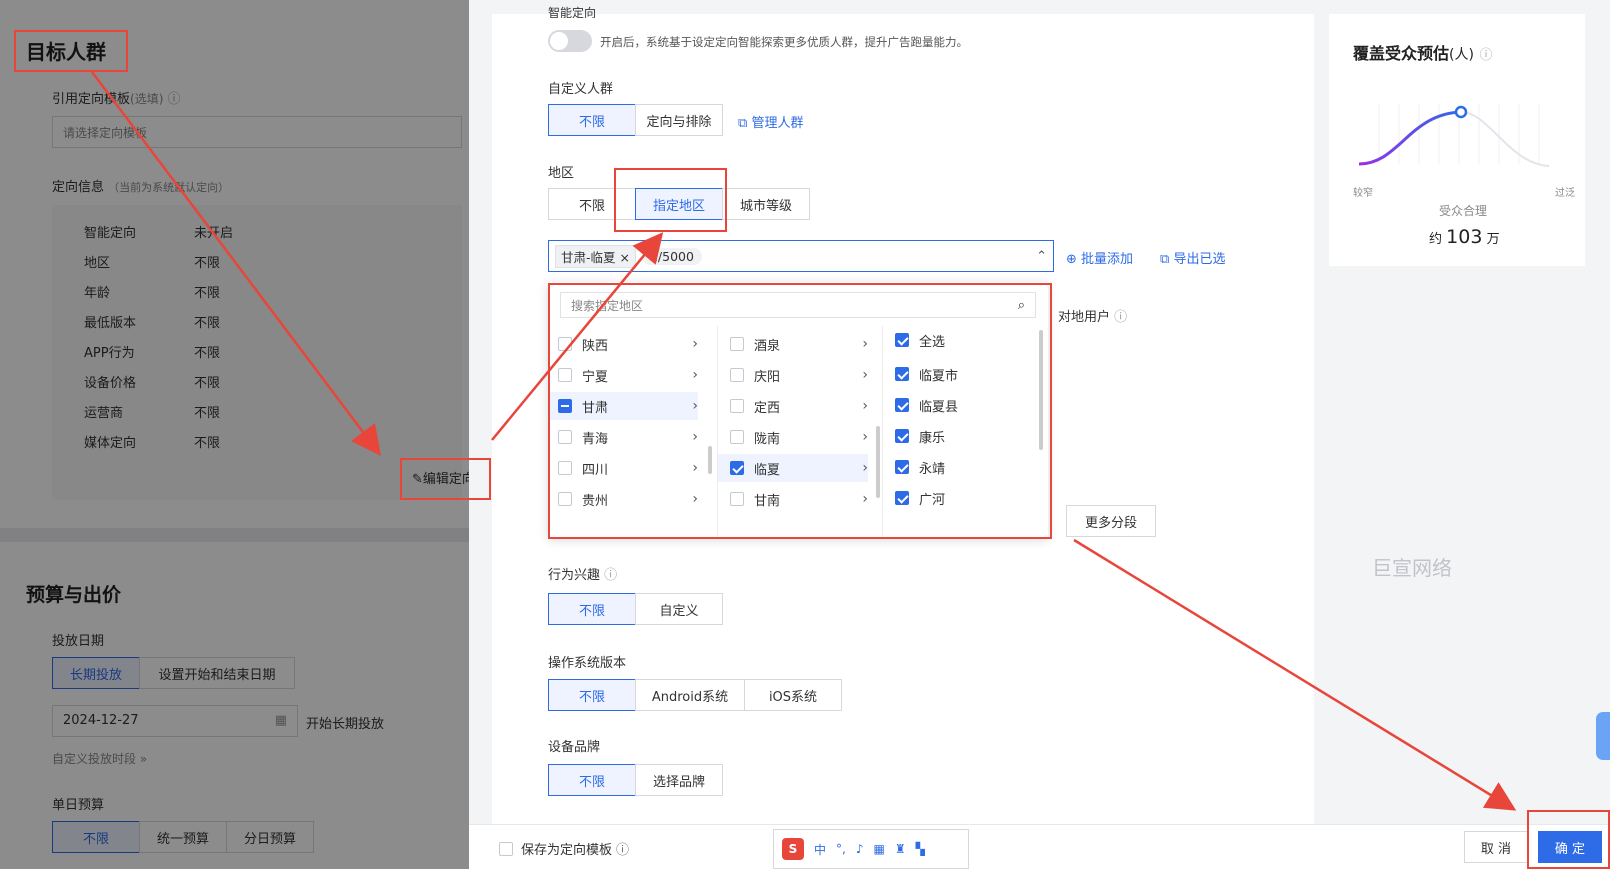  I want to click on os-option-android: Android系统, so click(690, 695).